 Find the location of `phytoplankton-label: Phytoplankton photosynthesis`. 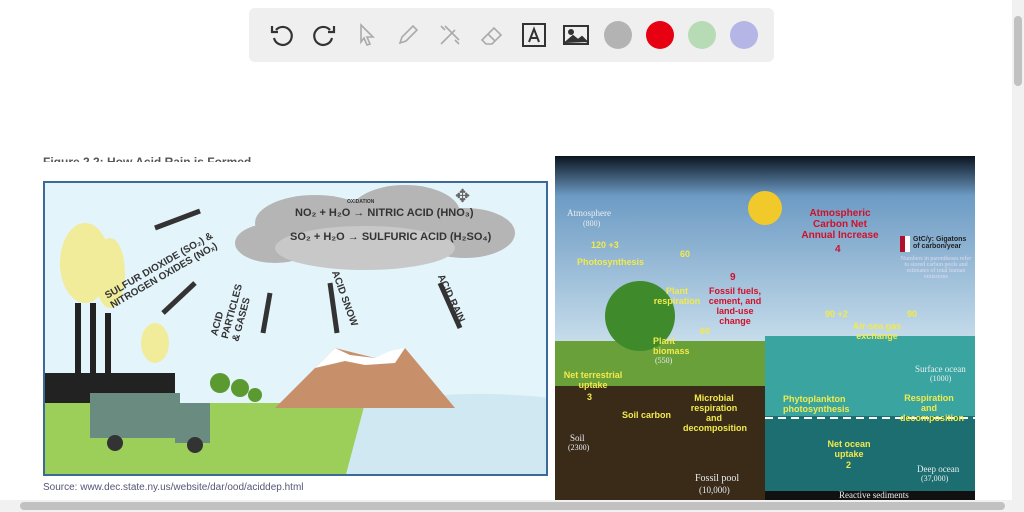

phytoplankton-label: Phytoplankton photosynthesis is located at coordinates (816, 404).